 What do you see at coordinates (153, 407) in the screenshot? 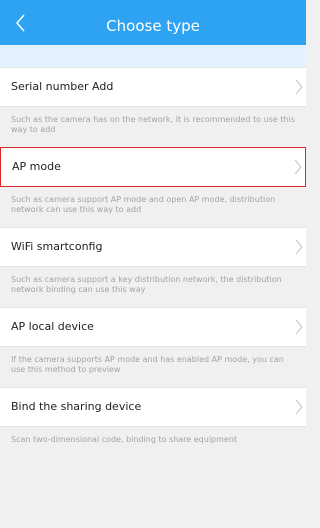
I see `option-bind-sharing-device: Bind the sharing device` at bounding box center [153, 407].